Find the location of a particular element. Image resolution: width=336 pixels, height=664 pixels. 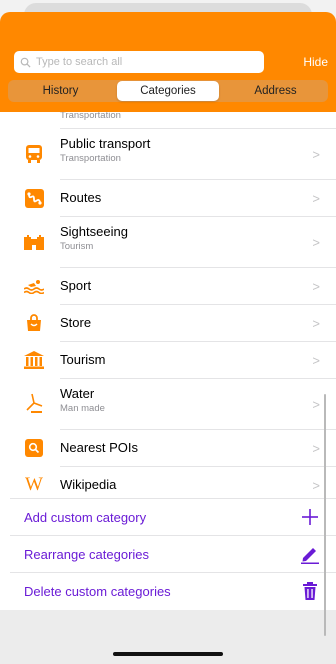

tab-categories: Categories is located at coordinates (168, 91).